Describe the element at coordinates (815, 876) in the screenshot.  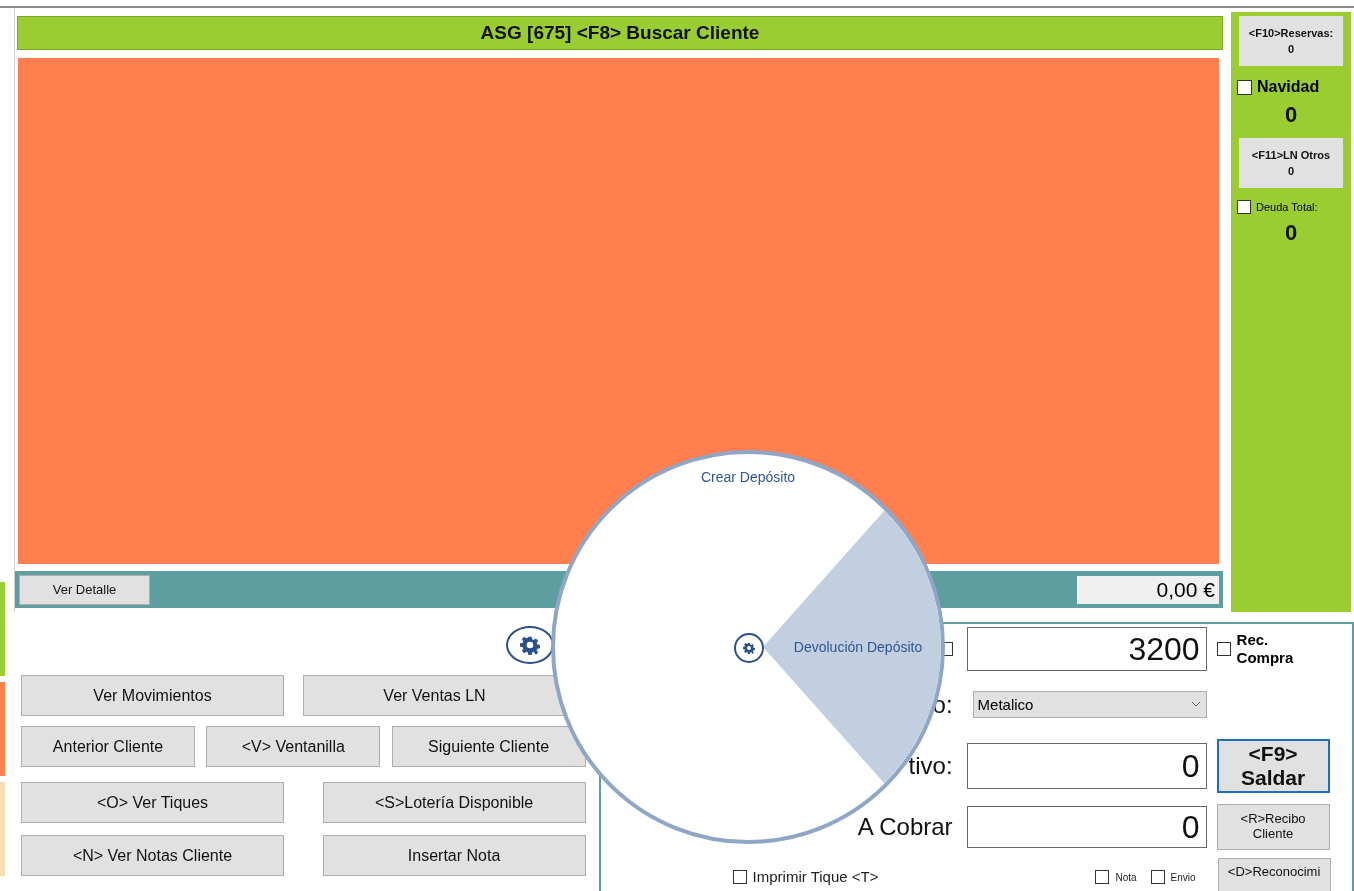
I see `checkbox-label: Imprimir Tique <T>` at that location.